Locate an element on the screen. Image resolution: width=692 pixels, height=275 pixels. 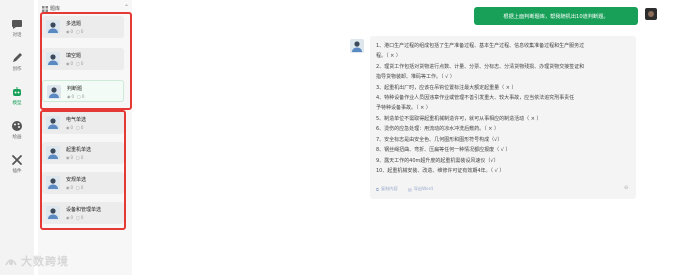
card-title: 电气单选 is located at coordinates (76, 120).